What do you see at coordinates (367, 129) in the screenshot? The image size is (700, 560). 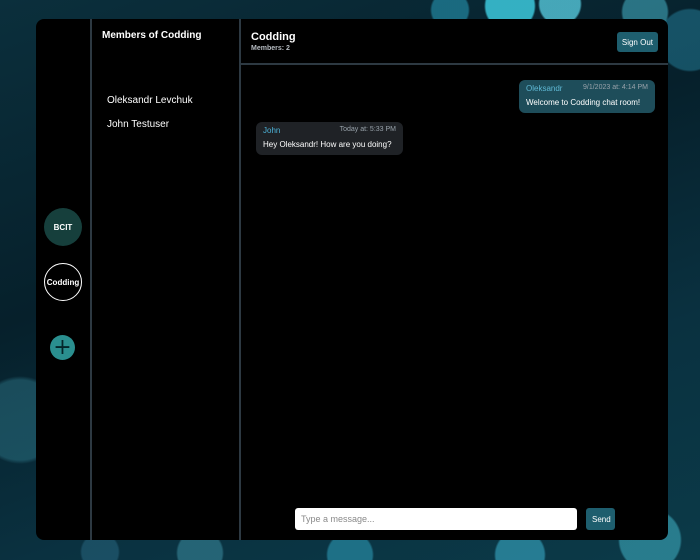 I see `message-timestamp: Today at: 5:33 PM` at bounding box center [367, 129].